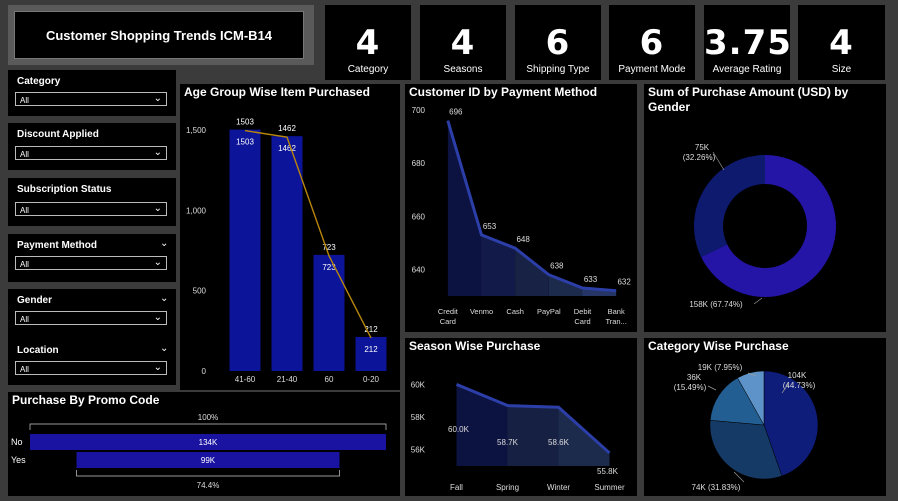 The image size is (898, 501). Describe the element at coordinates (582, 321) in the screenshot. I see `x-tick-label: Card` at that location.